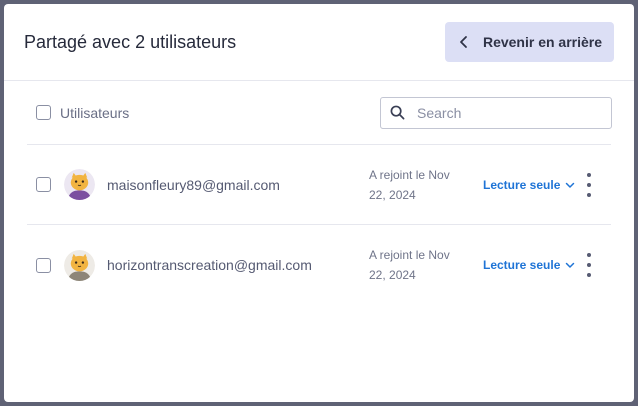 The height and width of the screenshot is (406, 638). I want to click on select-all: Utilisateurs, so click(82, 113).